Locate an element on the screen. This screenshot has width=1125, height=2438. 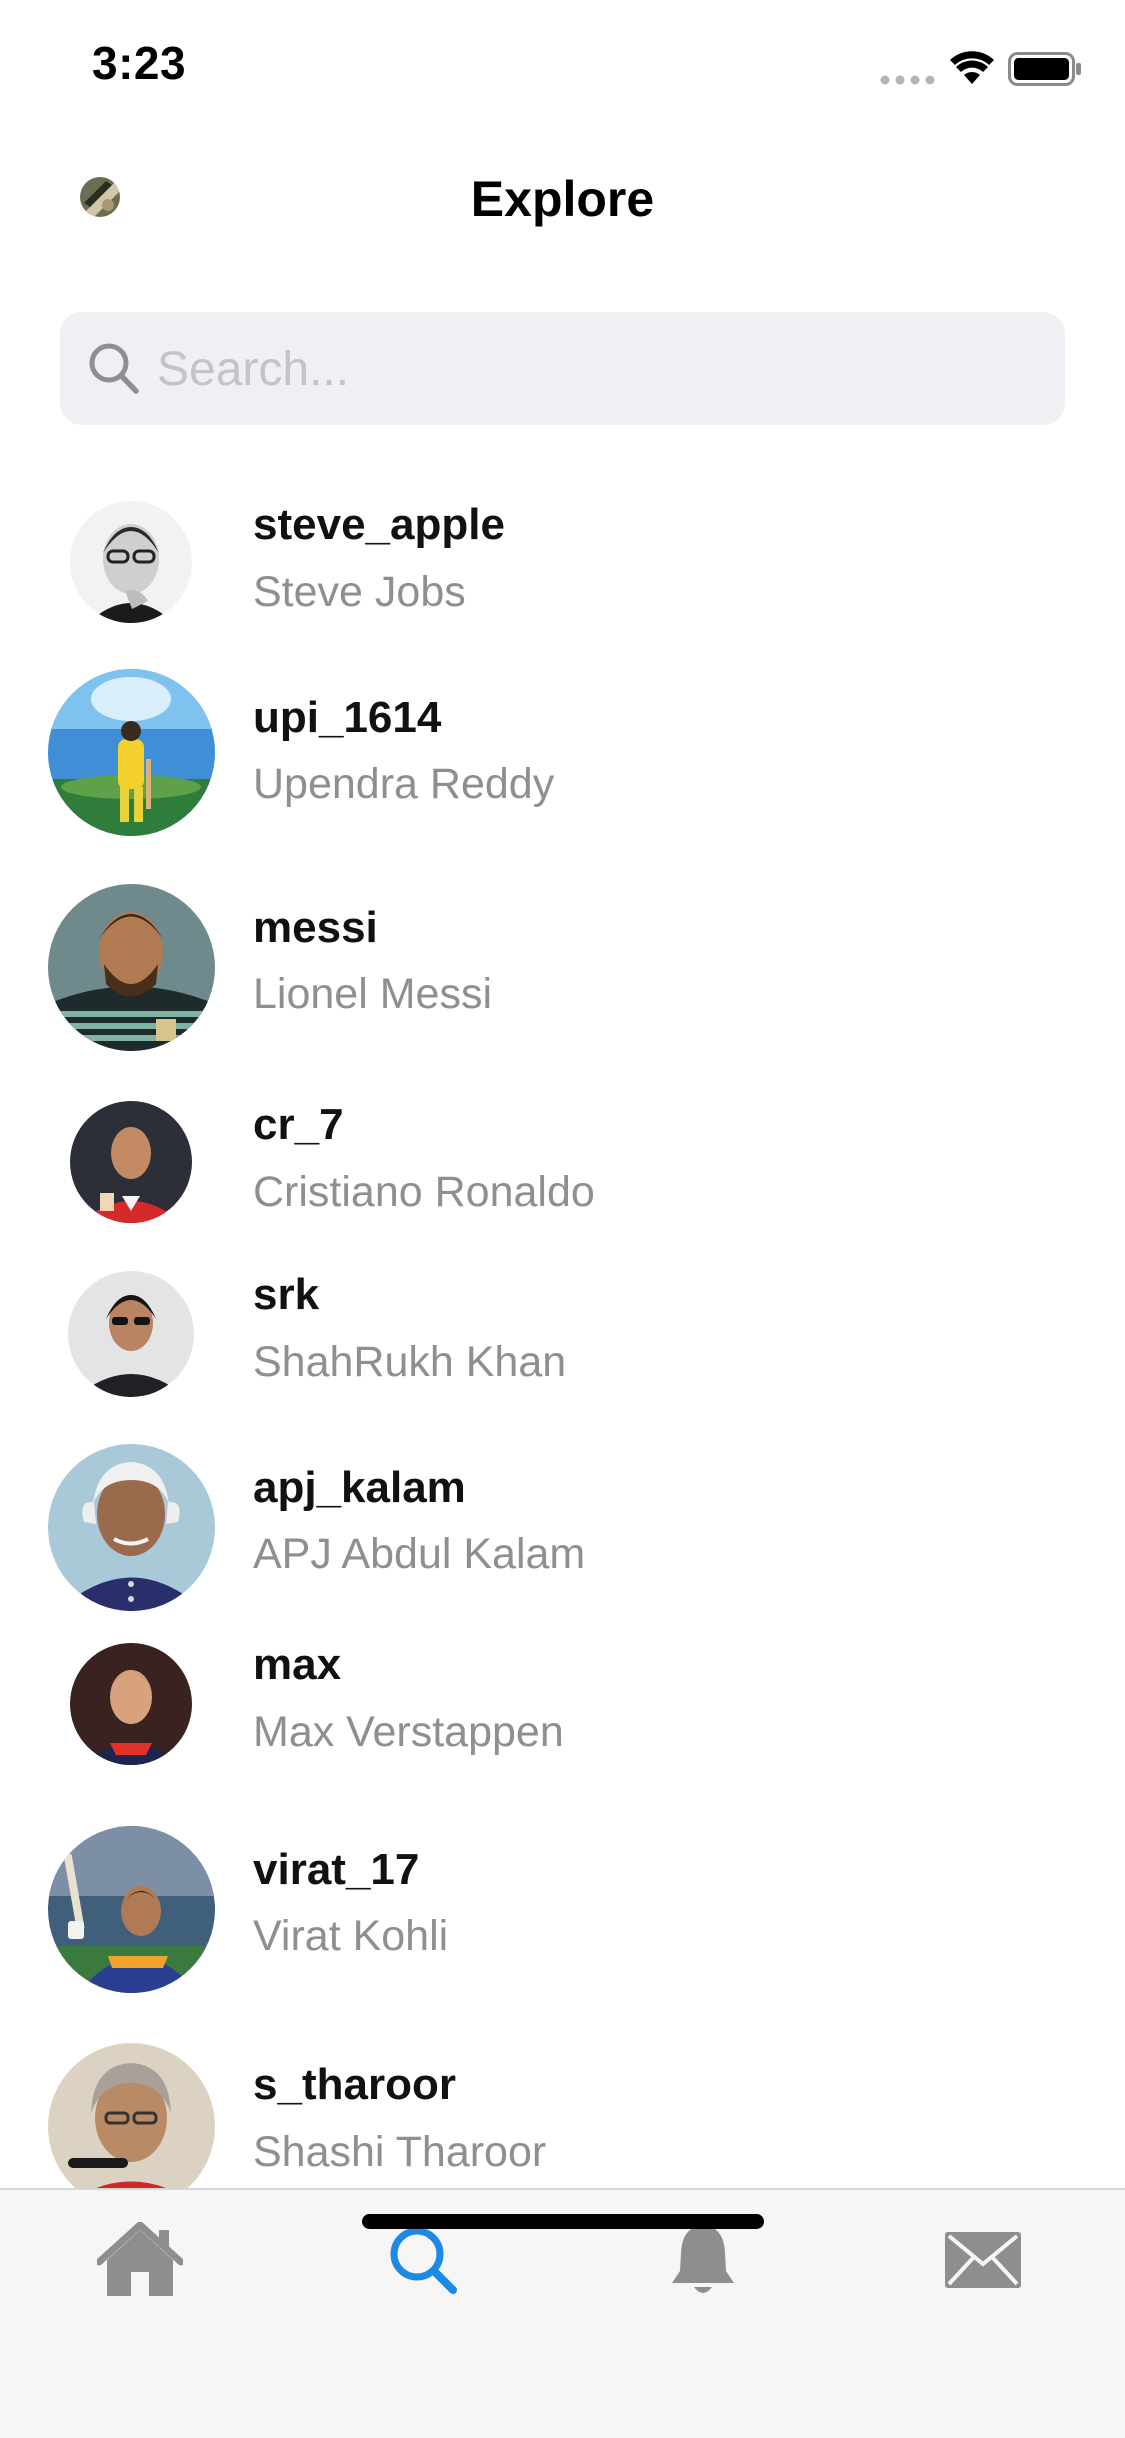
search-bar is located at coordinates (562, 368).